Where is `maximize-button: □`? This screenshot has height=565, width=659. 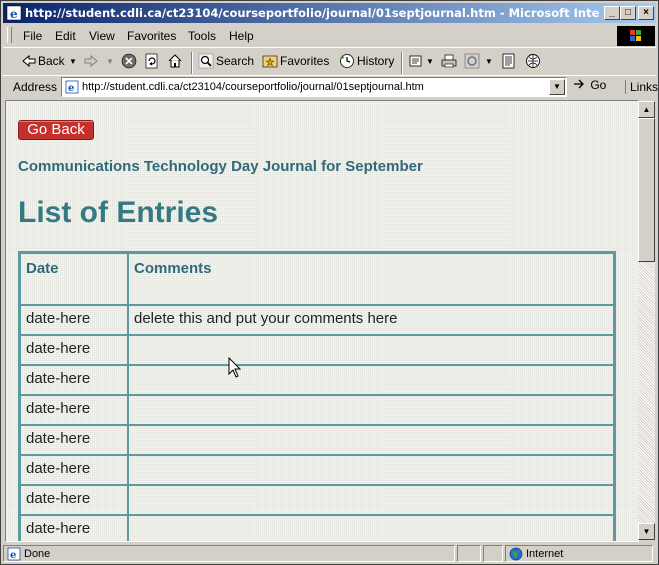 maximize-button: □ is located at coordinates (628, 13).